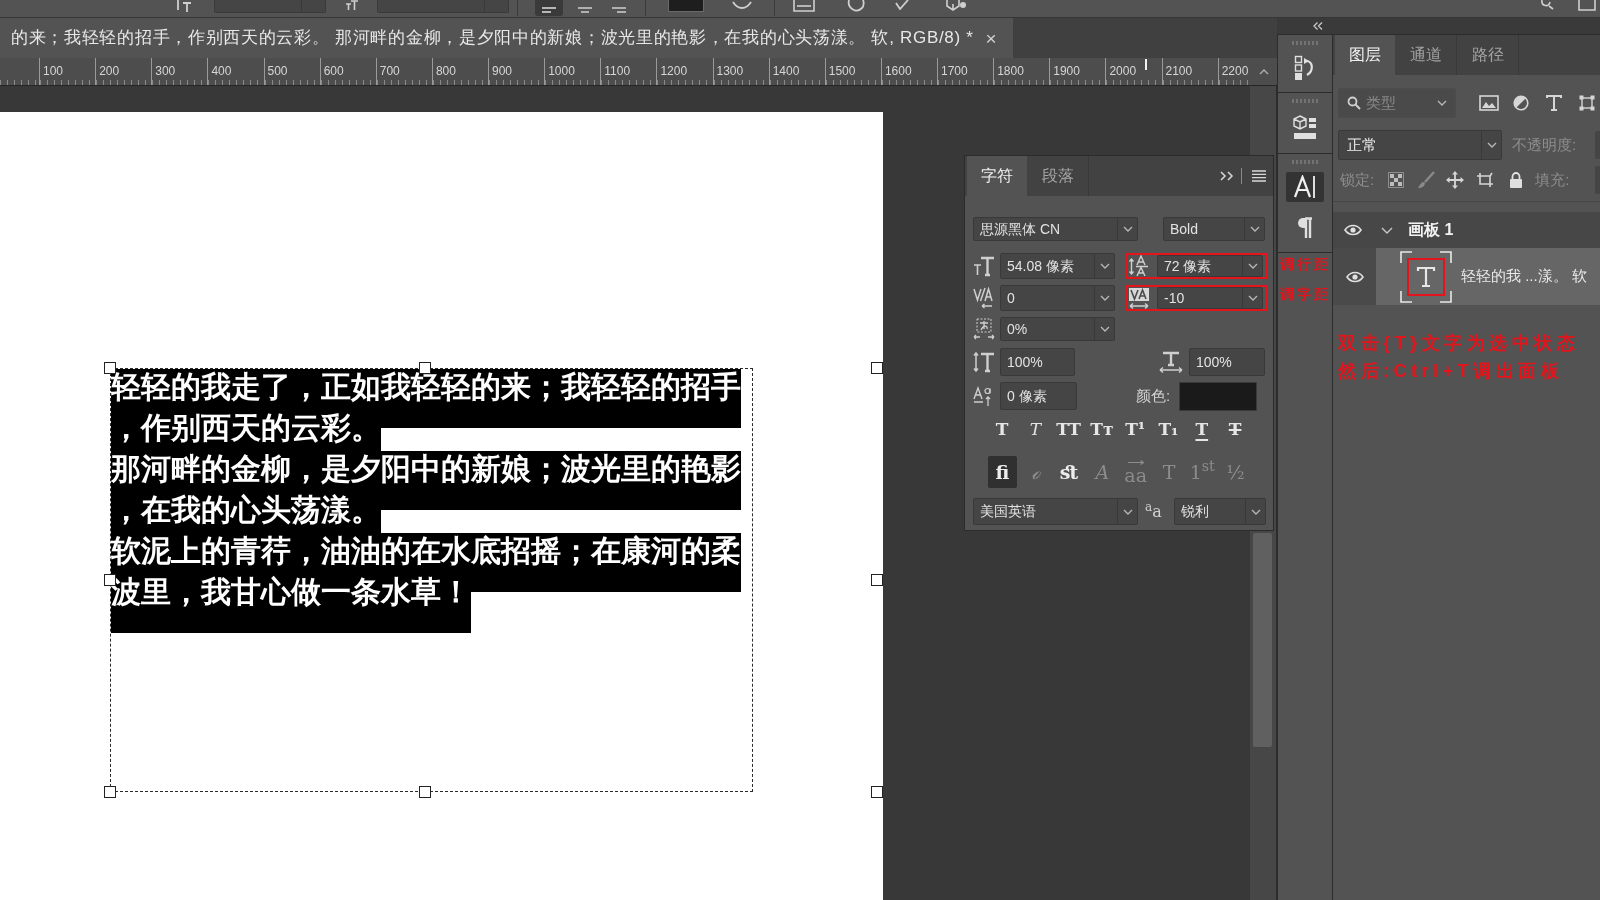  I want to click on check-icon, so click(902, 5).